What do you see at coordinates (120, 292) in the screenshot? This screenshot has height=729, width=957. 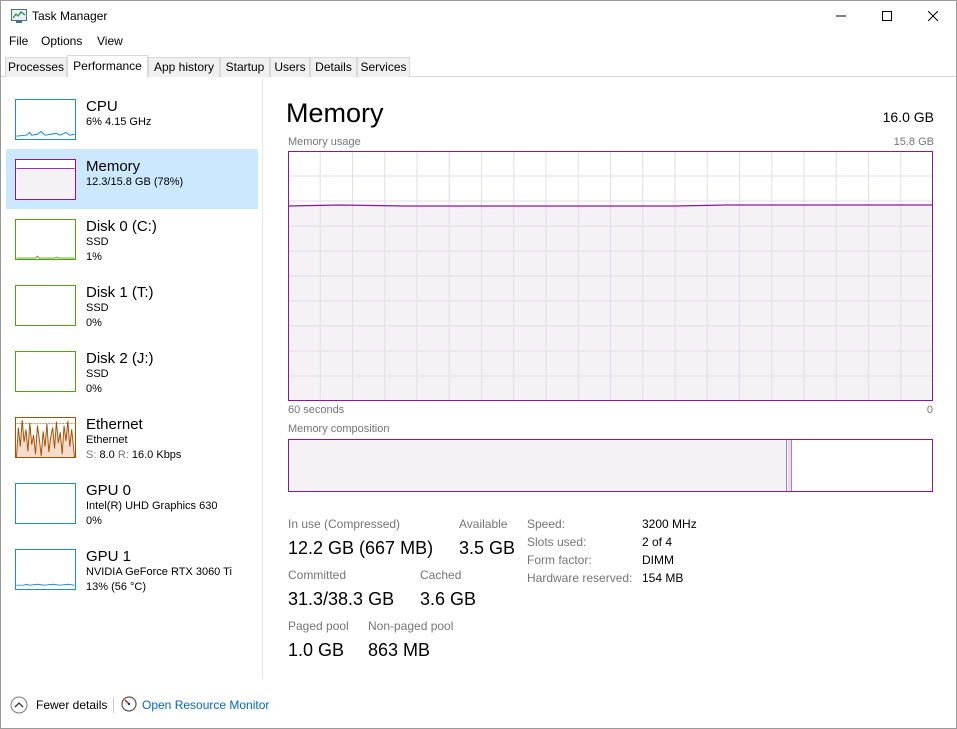 I see `sidebar-item-title: Disk 1 (T:)` at bounding box center [120, 292].